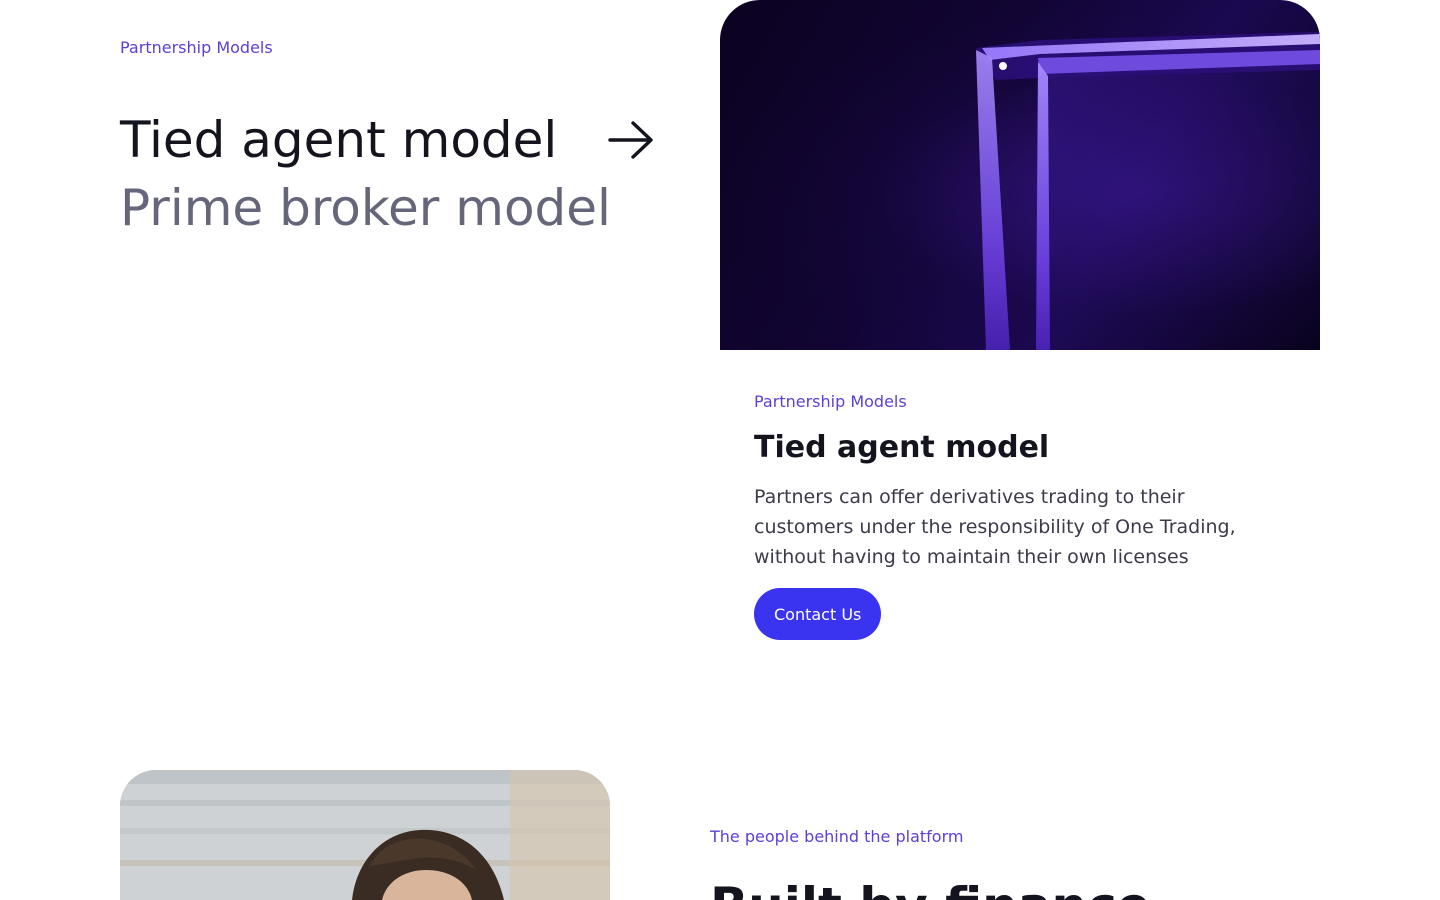 The image size is (1440, 900). What do you see at coordinates (196, 47) in the screenshot?
I see `partnership-eyebrow: Partnership Models` at bounding box center [196, 47].